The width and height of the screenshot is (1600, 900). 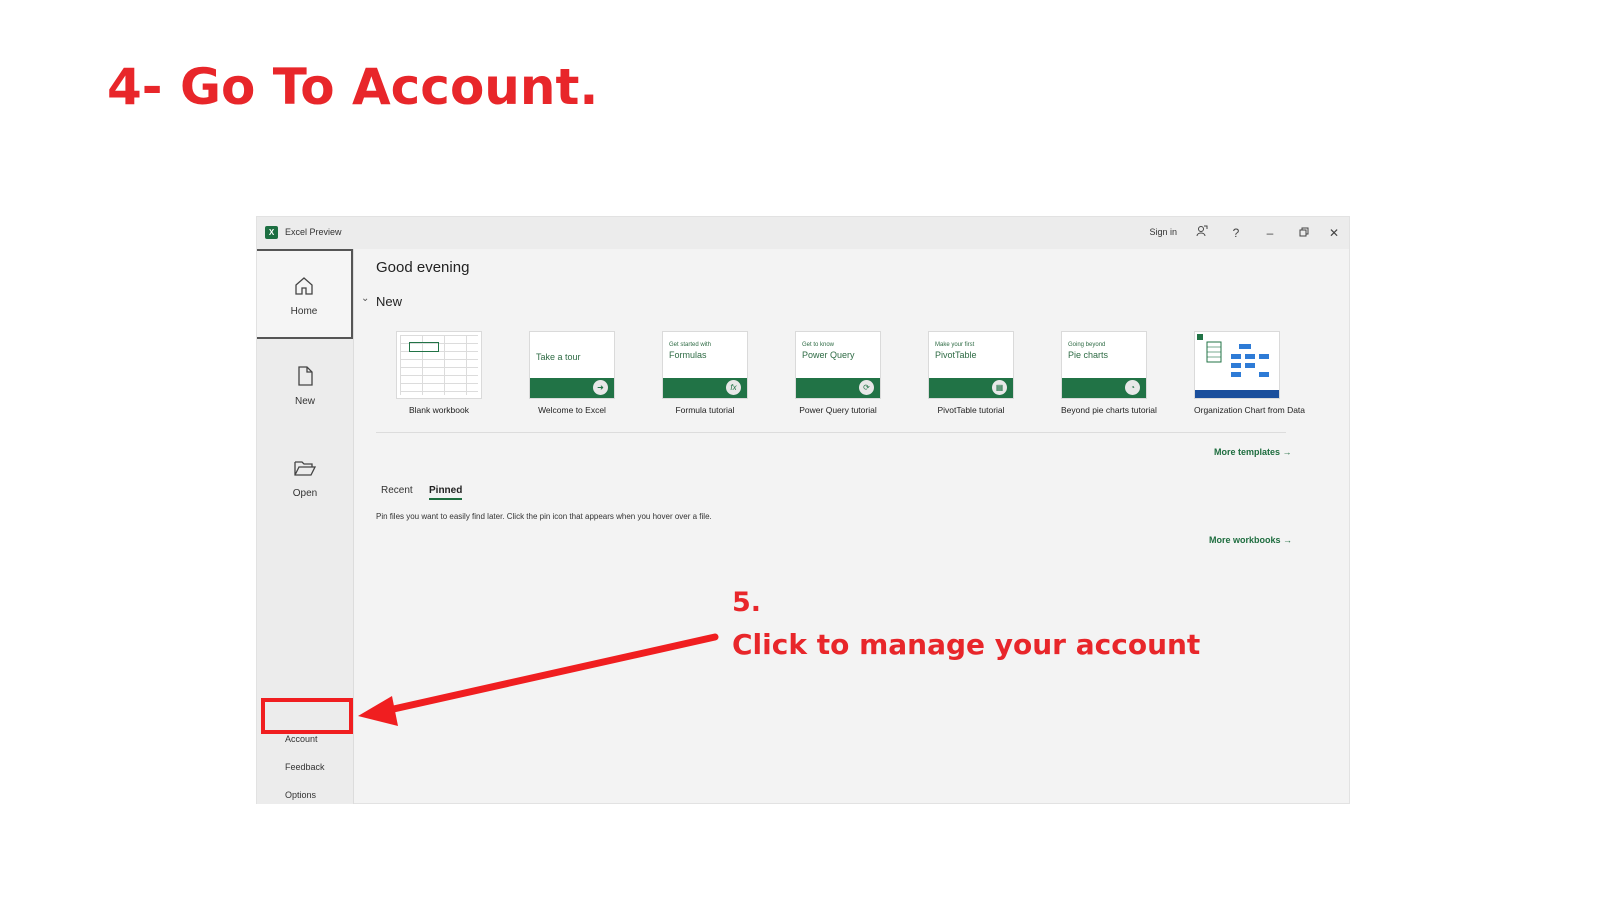 What do you see at coordinates (966, 644) in the screenshot?
I see `callout-text: Click to manage your account` at bounding box center [966, 644].